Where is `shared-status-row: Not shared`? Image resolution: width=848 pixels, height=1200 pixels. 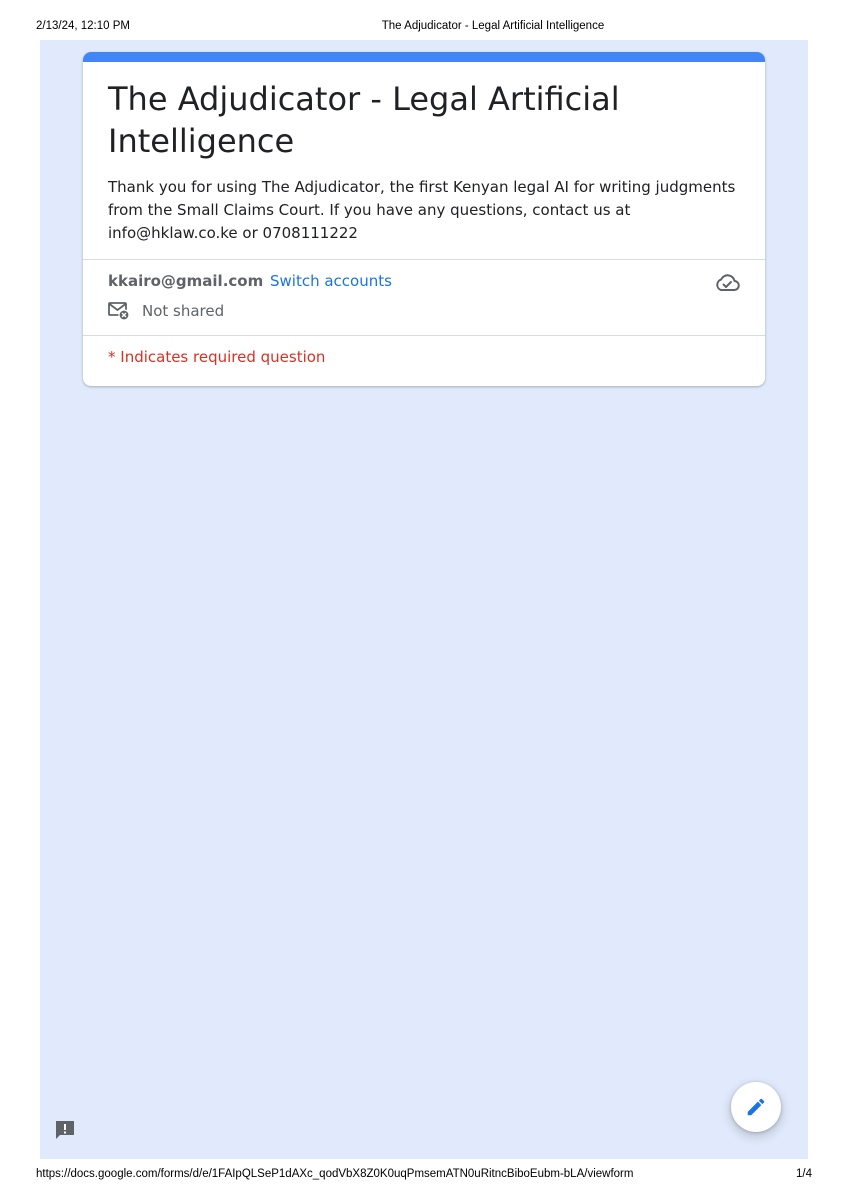 shared-status-row: Not shared is located at coordinates (166, 311).